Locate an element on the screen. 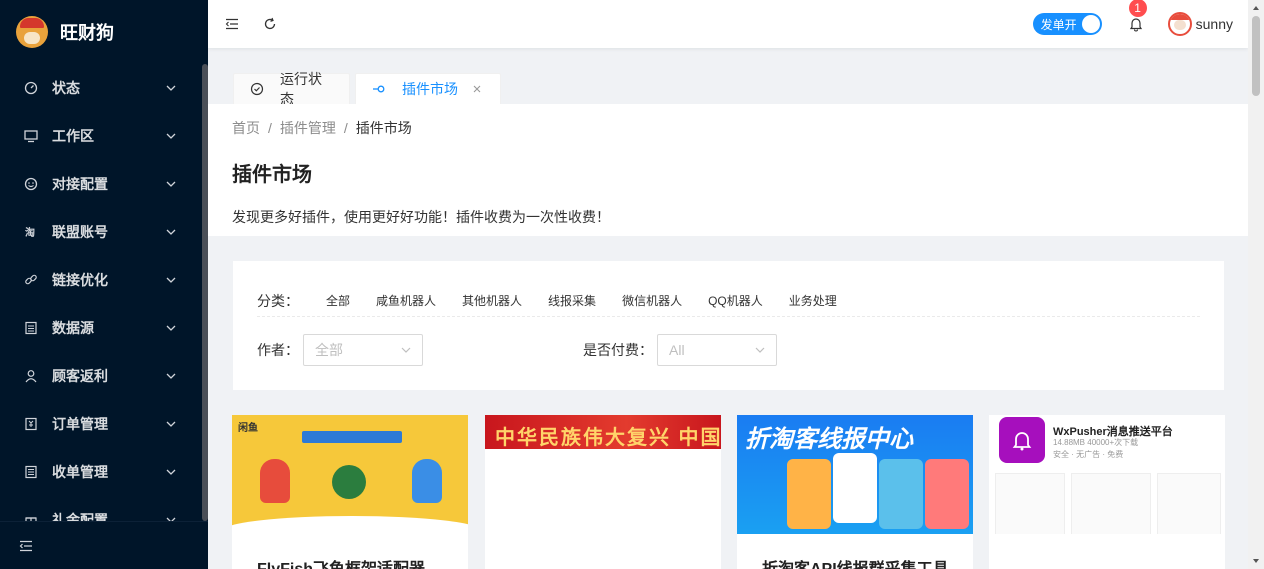 This screenshot has width=1264, height=569. category-wechat-bot: 微信机器人 is located at coordinates (652, 300).